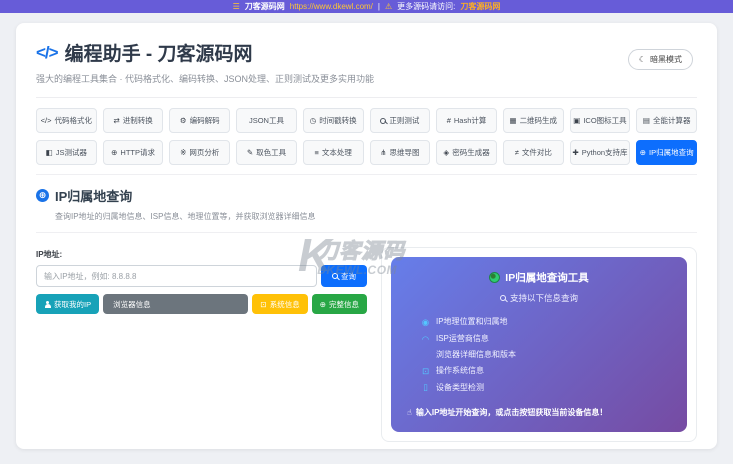 The image size is (733, 464). I want to click on tab-mind-map: ⋔ 思维导图, so click(400, 152).